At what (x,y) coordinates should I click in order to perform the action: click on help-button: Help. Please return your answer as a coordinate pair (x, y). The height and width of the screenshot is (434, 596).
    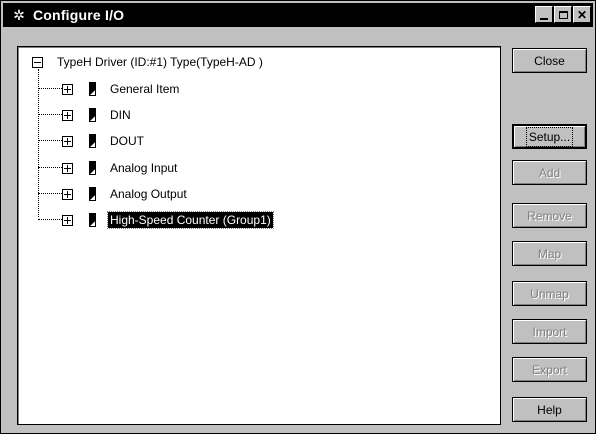
    Looking at the image, I should click on (549, 409).